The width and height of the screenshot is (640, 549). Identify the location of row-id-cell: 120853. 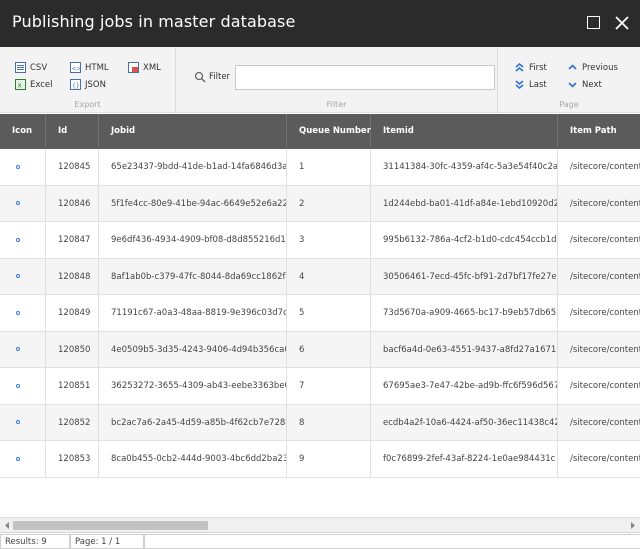
(72, 459).